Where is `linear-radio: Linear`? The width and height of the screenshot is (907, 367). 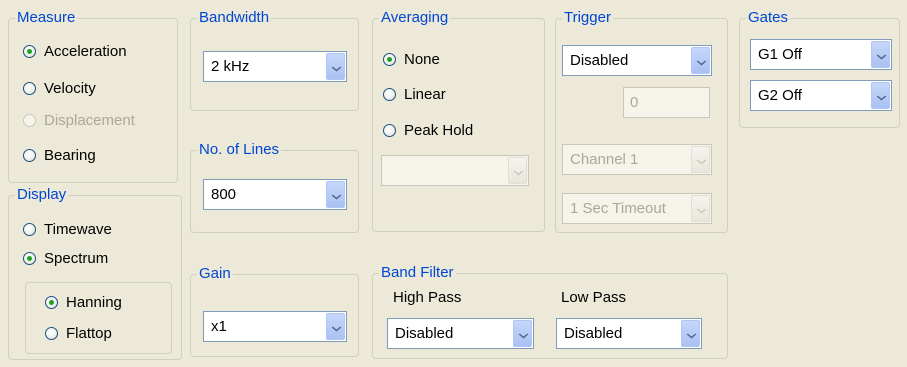
linear-radio: Linear is located at coordinates (414, 94).